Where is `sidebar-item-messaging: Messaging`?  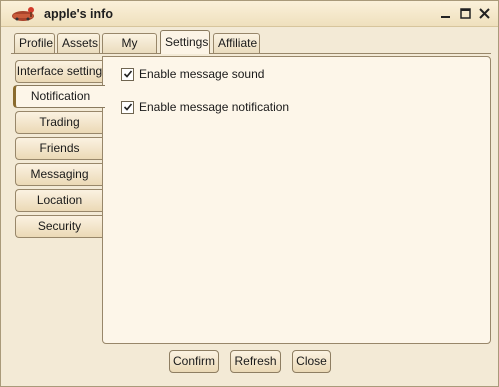 sidebar-item-messaging: Messaging is located at coordinates (59, 174).